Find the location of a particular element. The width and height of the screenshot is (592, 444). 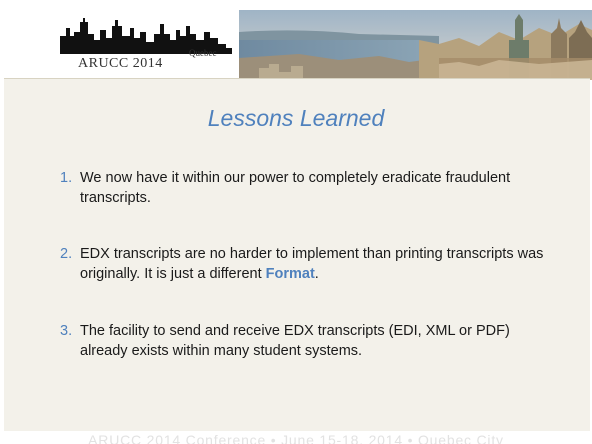

slide-title: Lessons Learned is located at coordinates (296, 118).